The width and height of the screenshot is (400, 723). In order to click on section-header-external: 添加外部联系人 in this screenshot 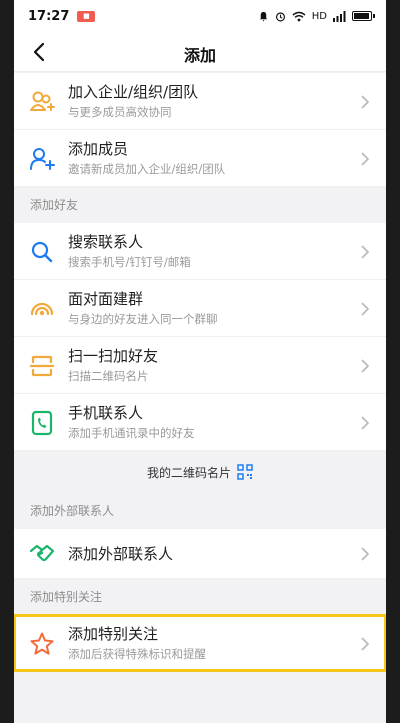, I will do `click(200, 511)`.